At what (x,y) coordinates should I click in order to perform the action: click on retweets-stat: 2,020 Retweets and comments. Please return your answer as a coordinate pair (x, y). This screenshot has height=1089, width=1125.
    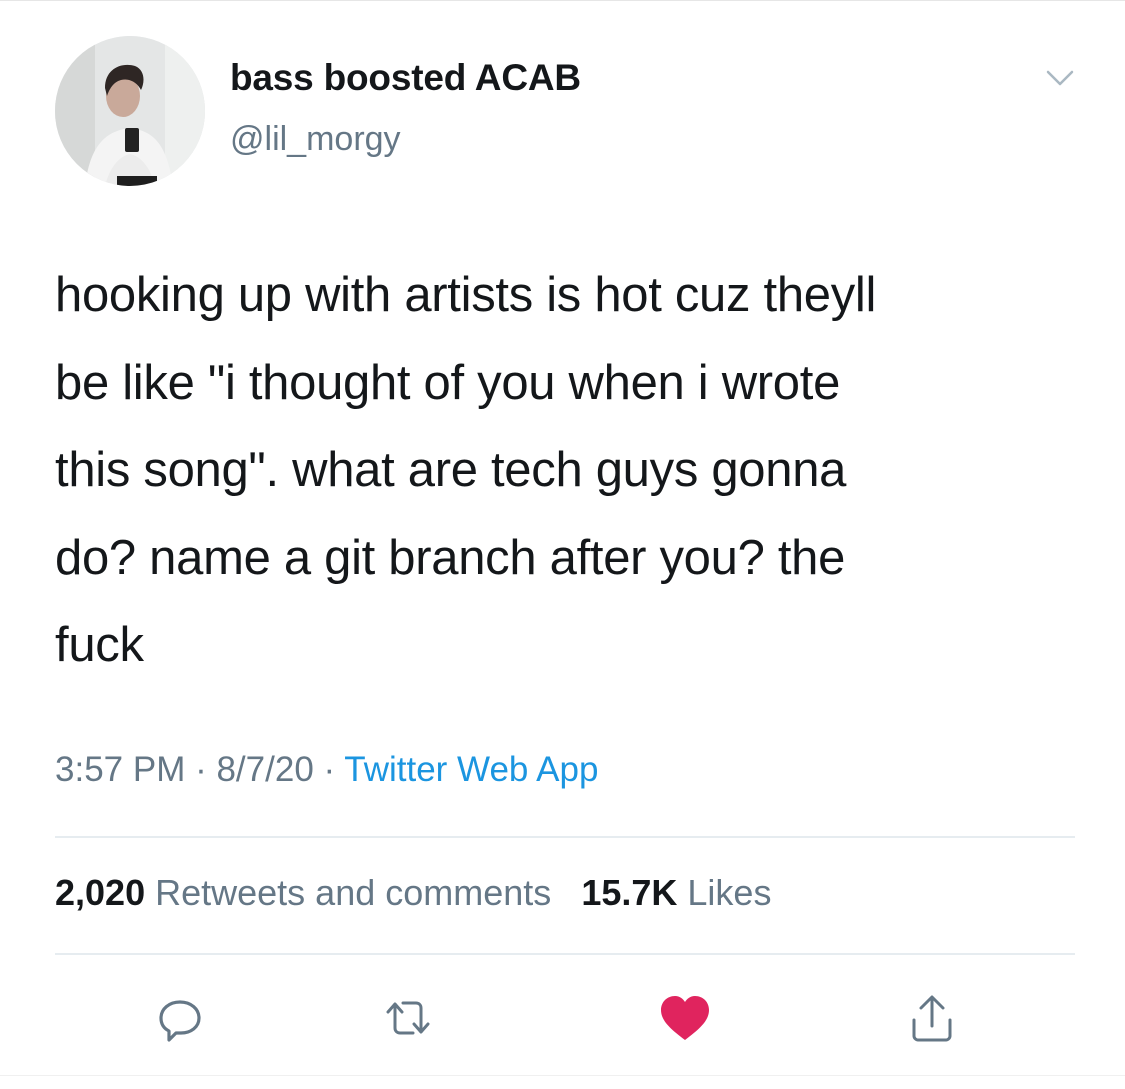
    Looking at the image, I should click on (303, 892).